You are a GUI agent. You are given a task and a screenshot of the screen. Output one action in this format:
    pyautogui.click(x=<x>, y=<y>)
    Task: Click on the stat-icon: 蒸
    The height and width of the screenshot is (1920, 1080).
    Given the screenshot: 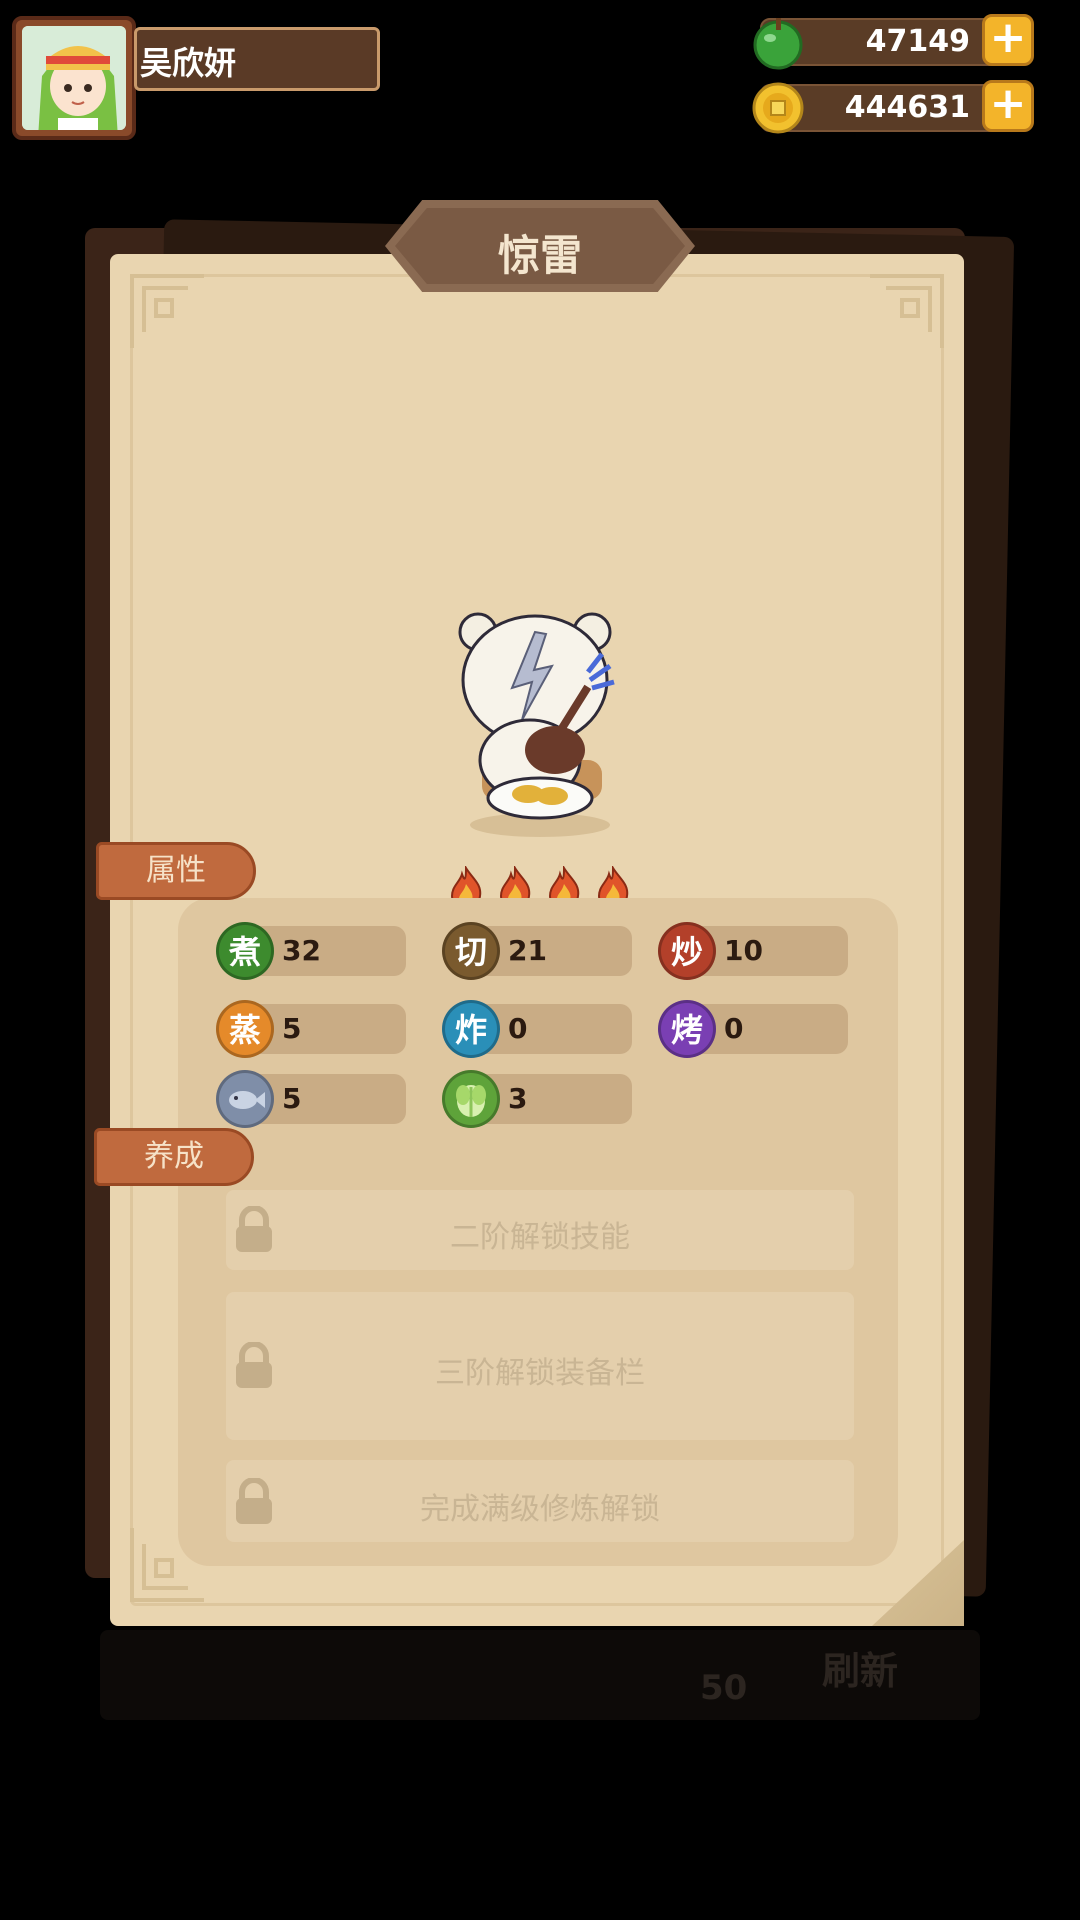 What is the action you would take?
    pyautogui.click(x=245, y=1029)
    